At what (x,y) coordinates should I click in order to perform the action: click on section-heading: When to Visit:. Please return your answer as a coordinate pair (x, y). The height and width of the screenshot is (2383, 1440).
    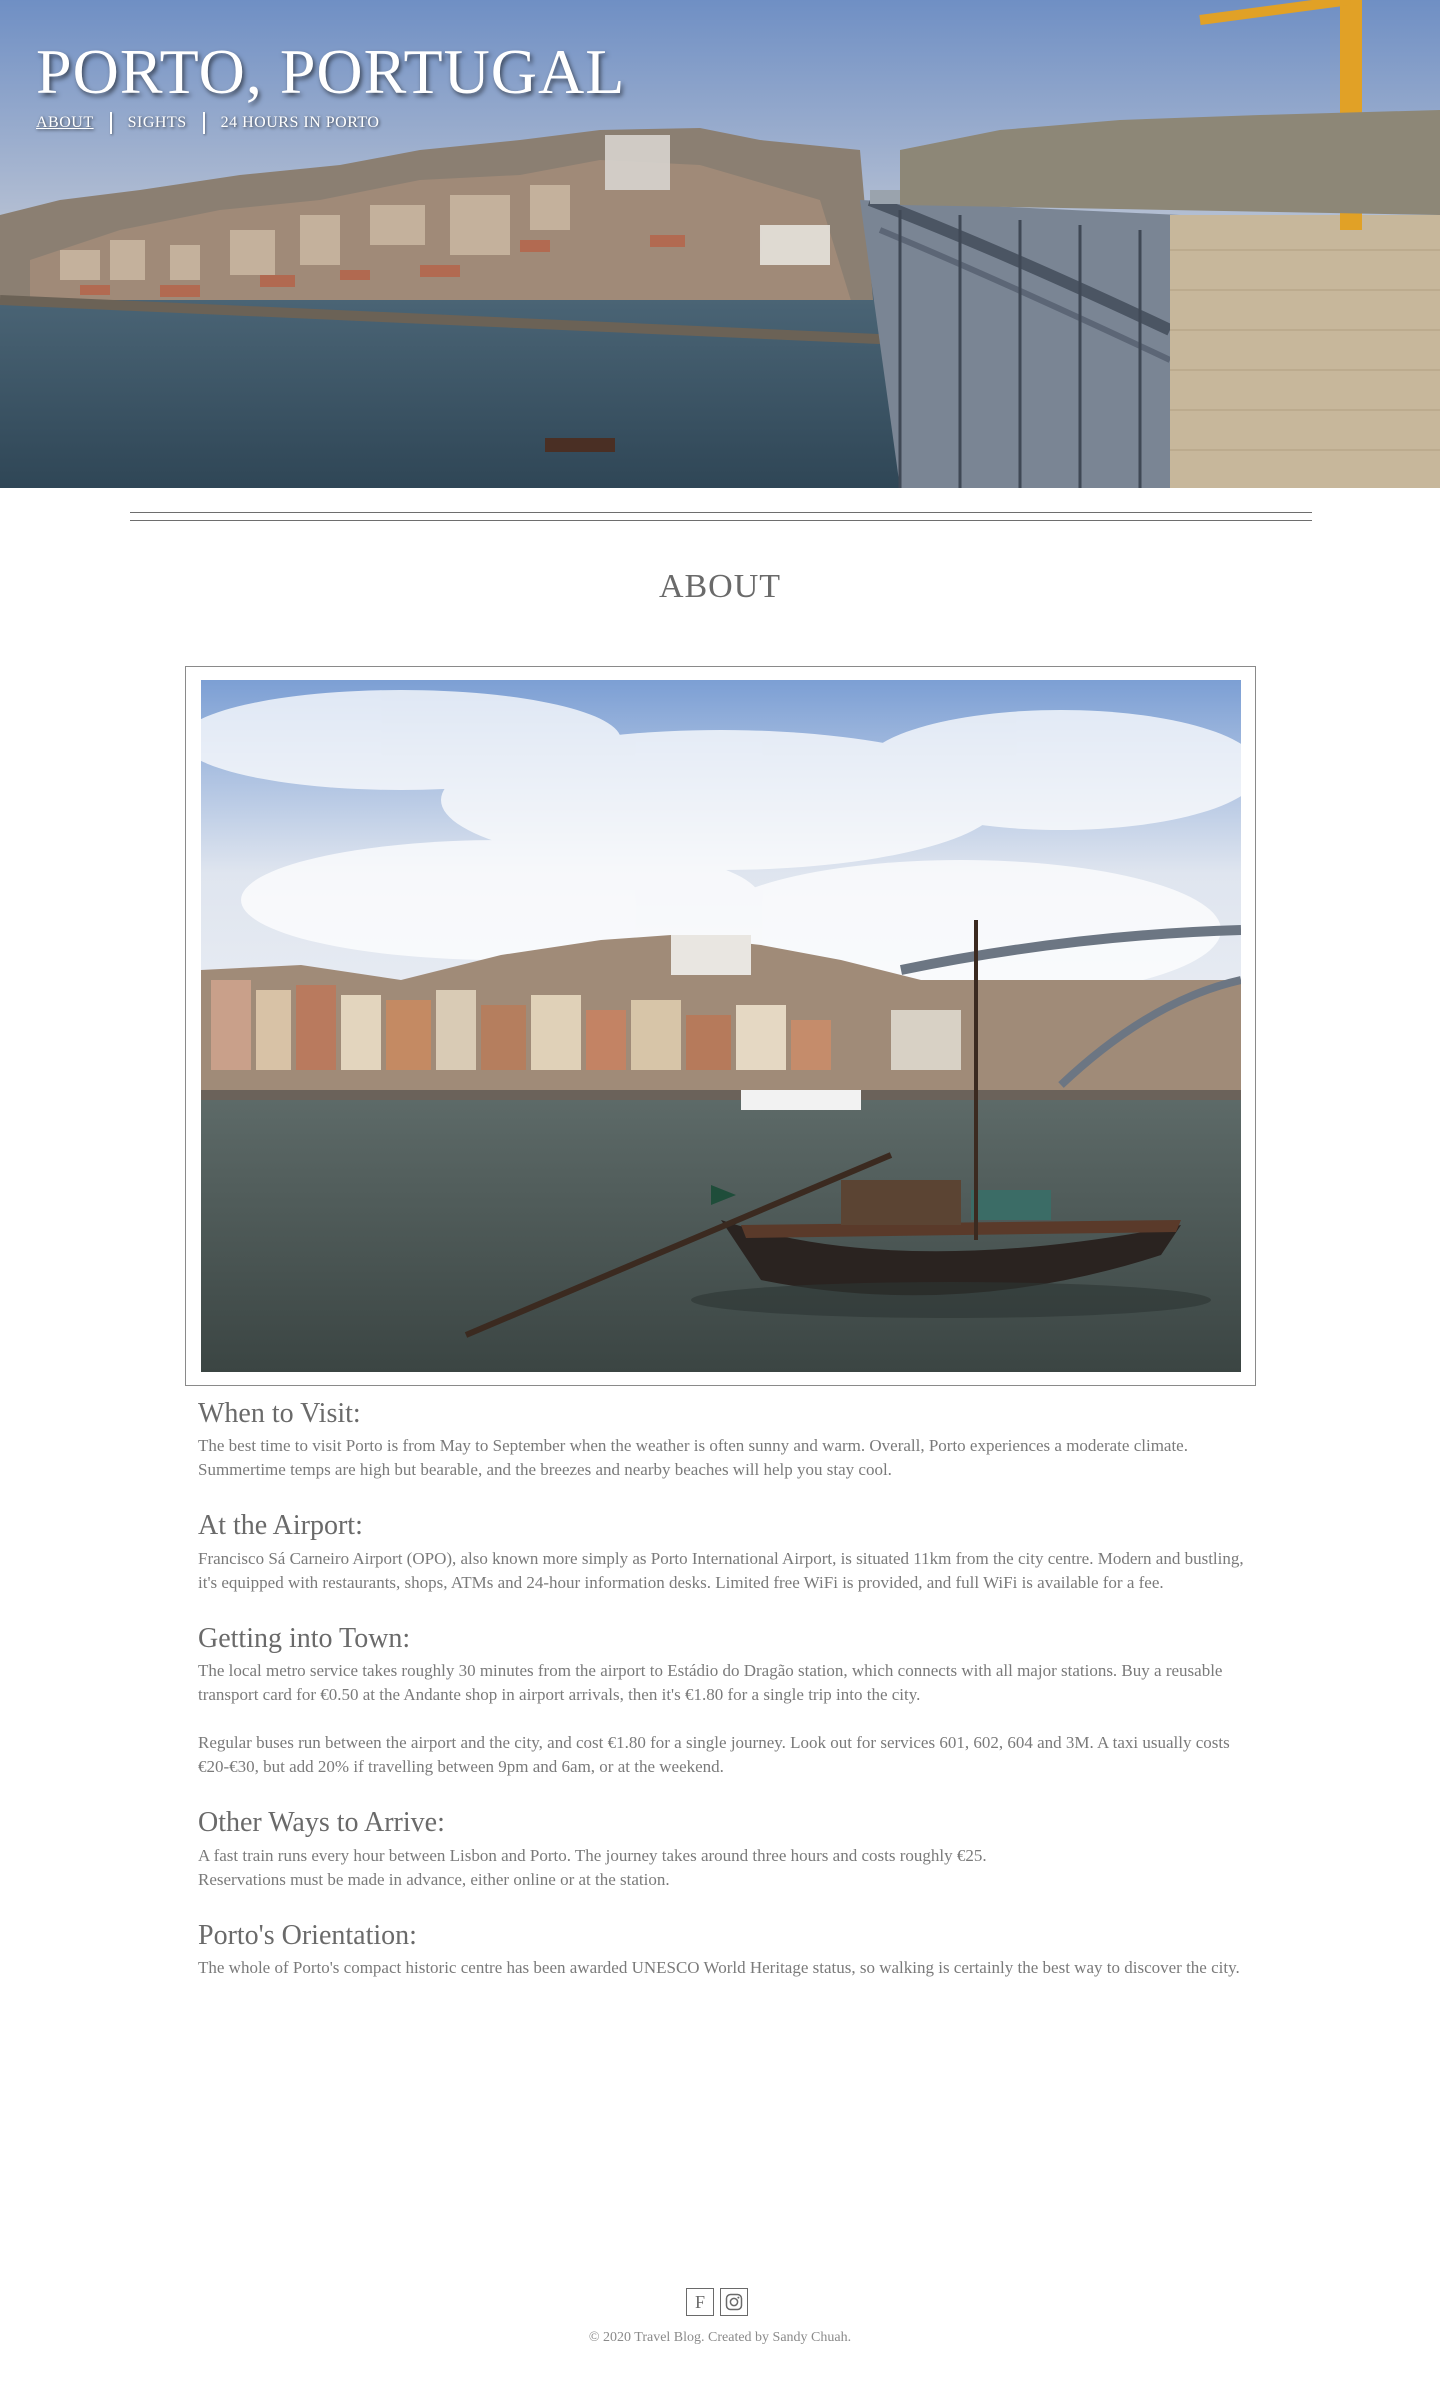
    Looking at the image, I should click on (279, 1413).